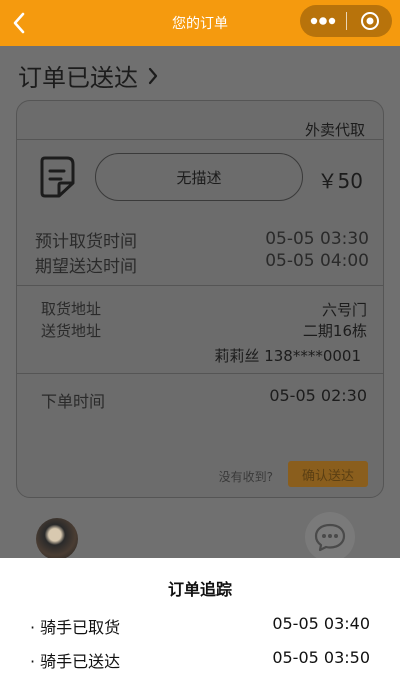  What do you see at coordinates (287, 356) in the screenshot?
I see `receiver-contact: 莉莉丝 138****0001` at bounding box center [287, 356].